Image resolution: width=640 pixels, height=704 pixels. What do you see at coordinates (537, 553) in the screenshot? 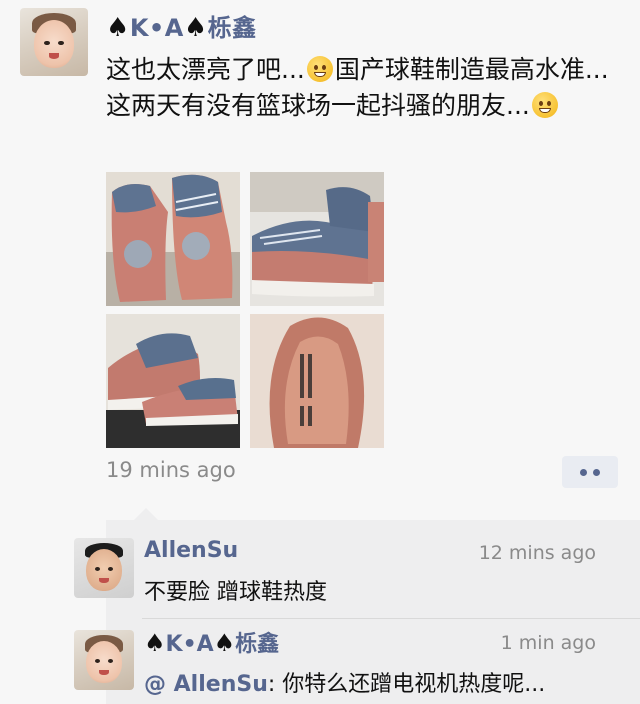
I see `comment-timestamp: 12 mins ago` at bounding box center [537, 553].